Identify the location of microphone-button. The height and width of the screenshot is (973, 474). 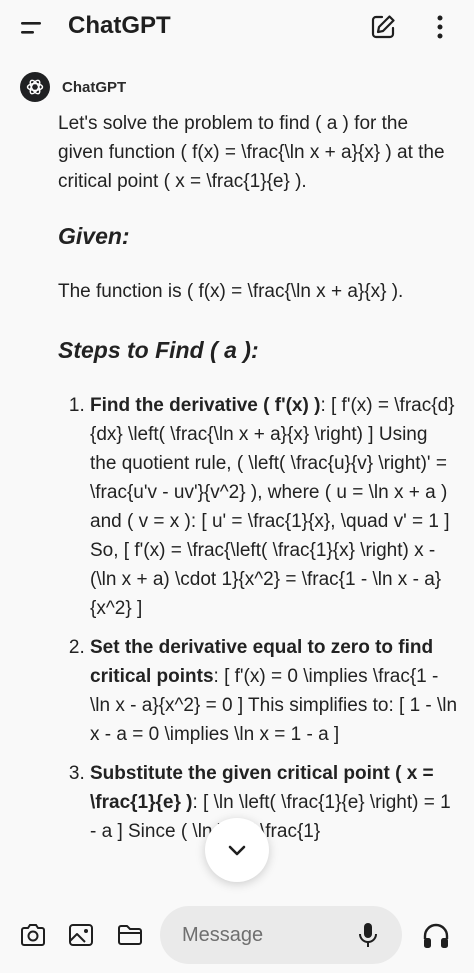
(368, 935).